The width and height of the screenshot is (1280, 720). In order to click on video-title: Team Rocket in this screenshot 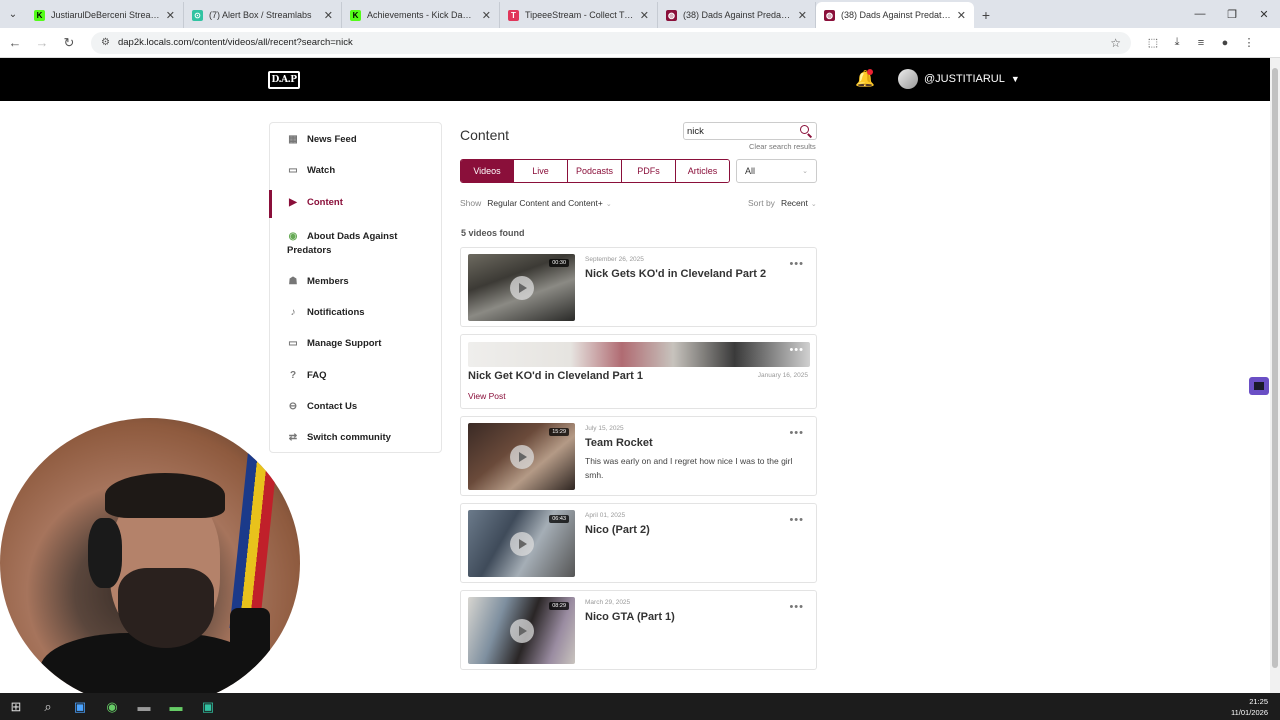, I will do `click(619, 443)`.